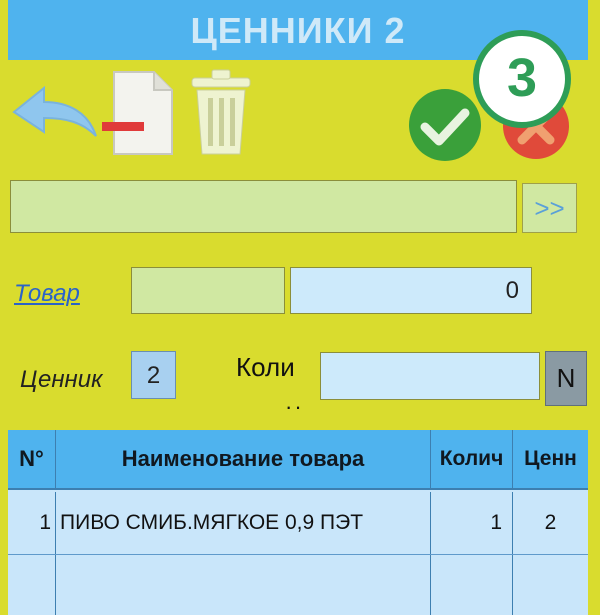 This screenshot has width=600, height=615. I want to click on column-header-quantity: Колич, so click(472, 459).